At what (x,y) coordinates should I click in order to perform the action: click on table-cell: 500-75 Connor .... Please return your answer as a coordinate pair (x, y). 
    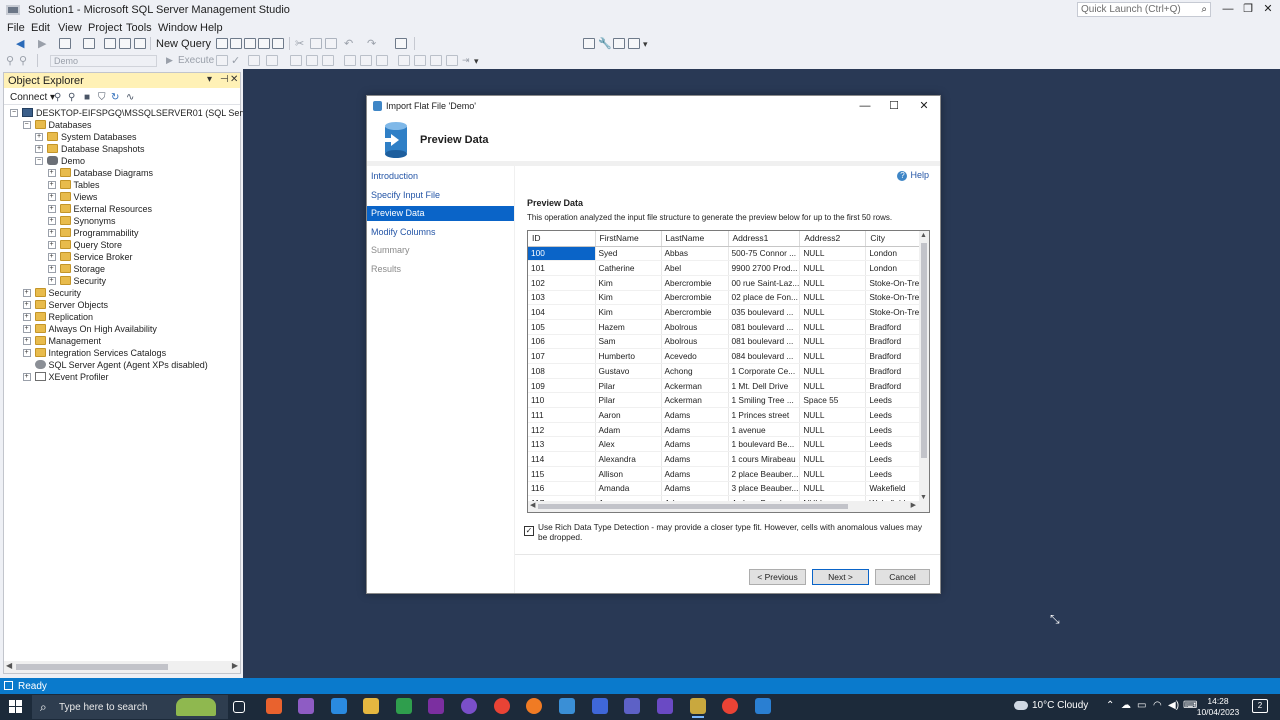
    Looking at the image, I should click on (764, 254).